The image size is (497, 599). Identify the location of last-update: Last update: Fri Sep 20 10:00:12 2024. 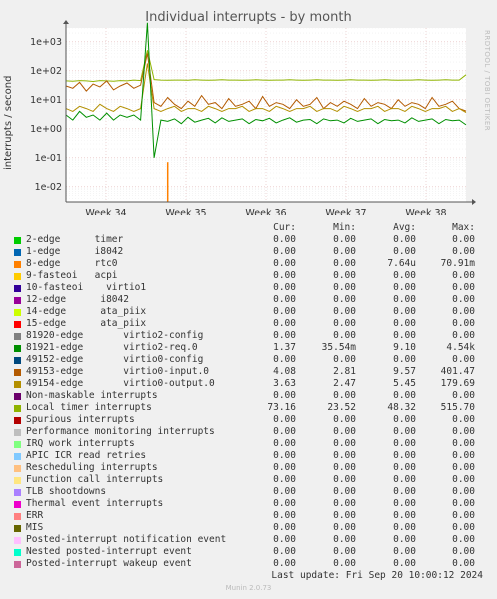
(377, 575).